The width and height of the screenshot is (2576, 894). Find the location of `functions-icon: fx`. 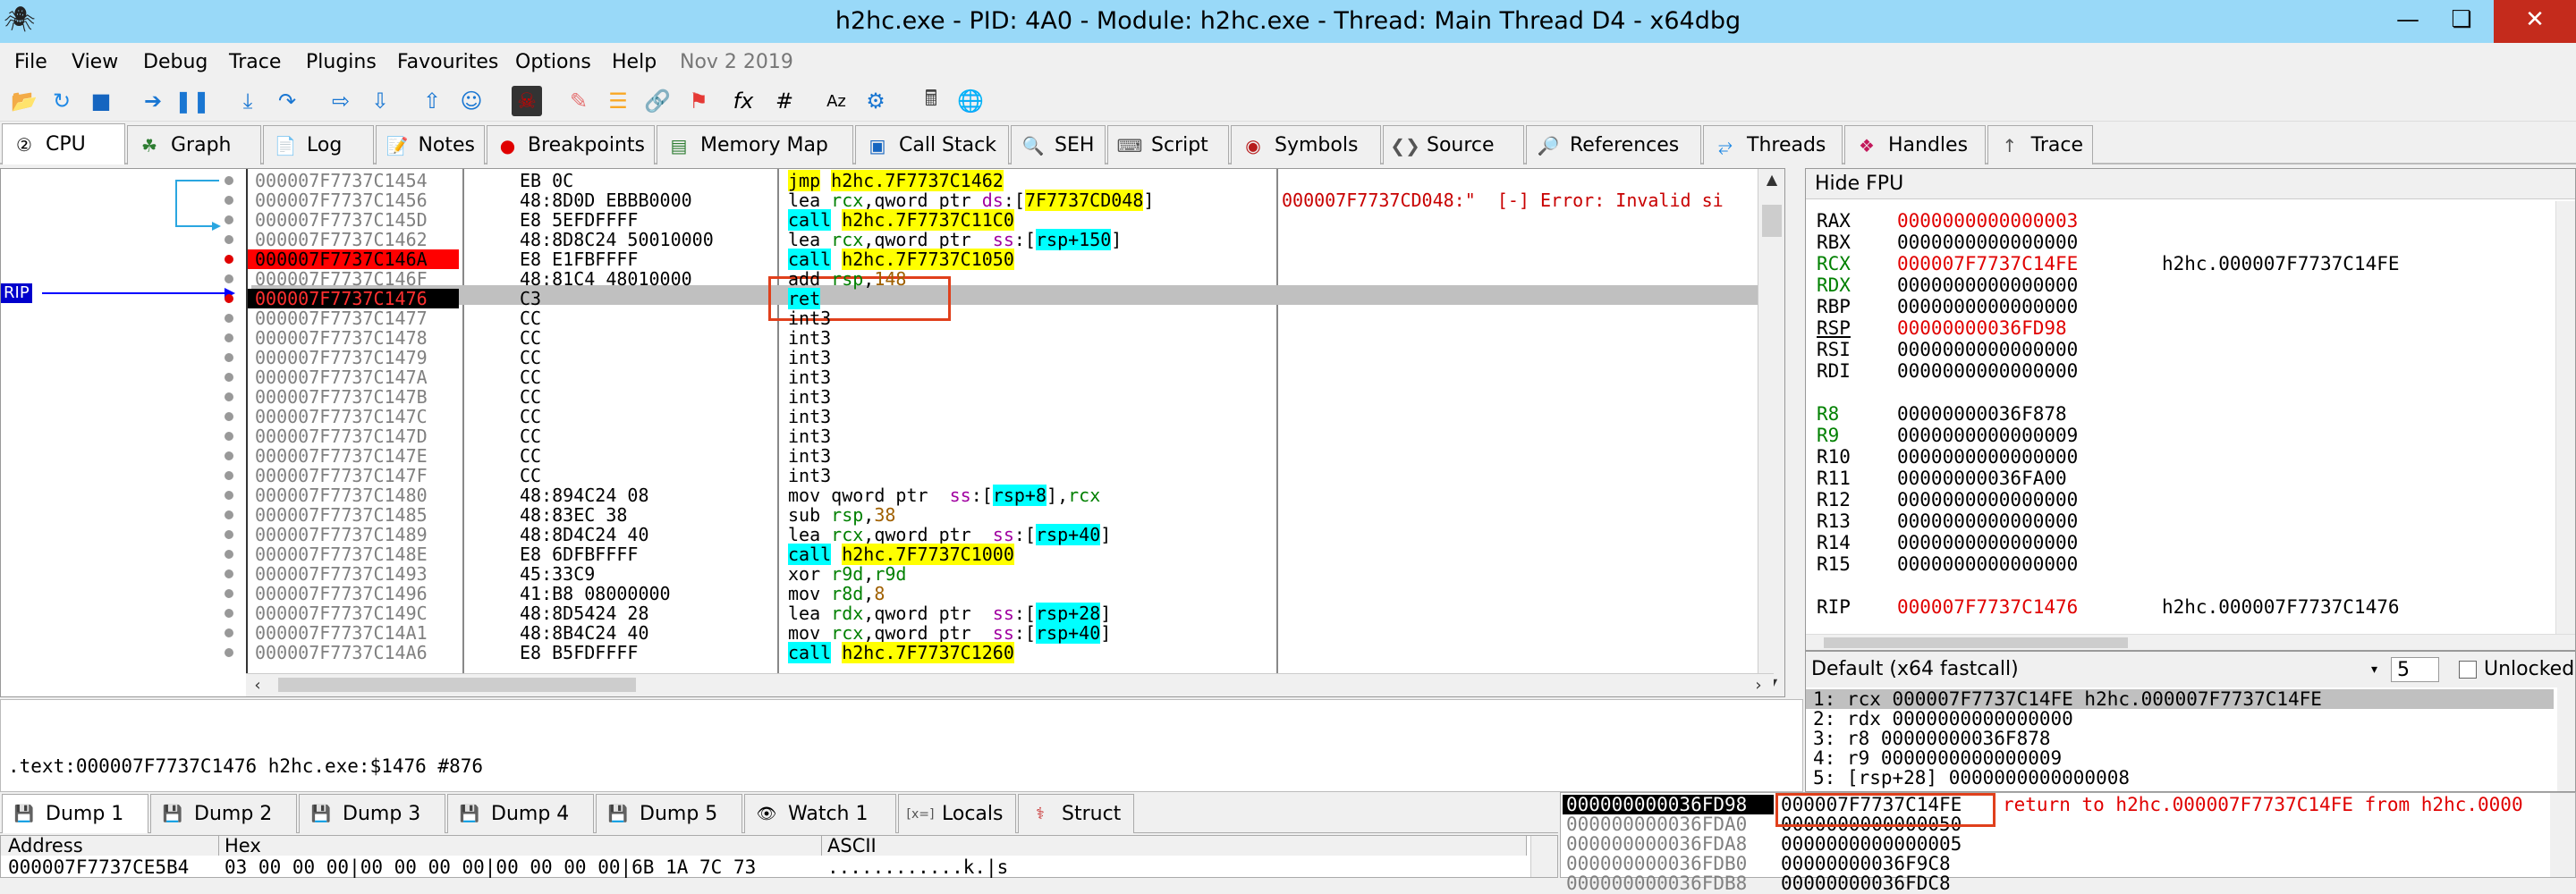

functions-icon: fx is located at coordinates (743, 101).